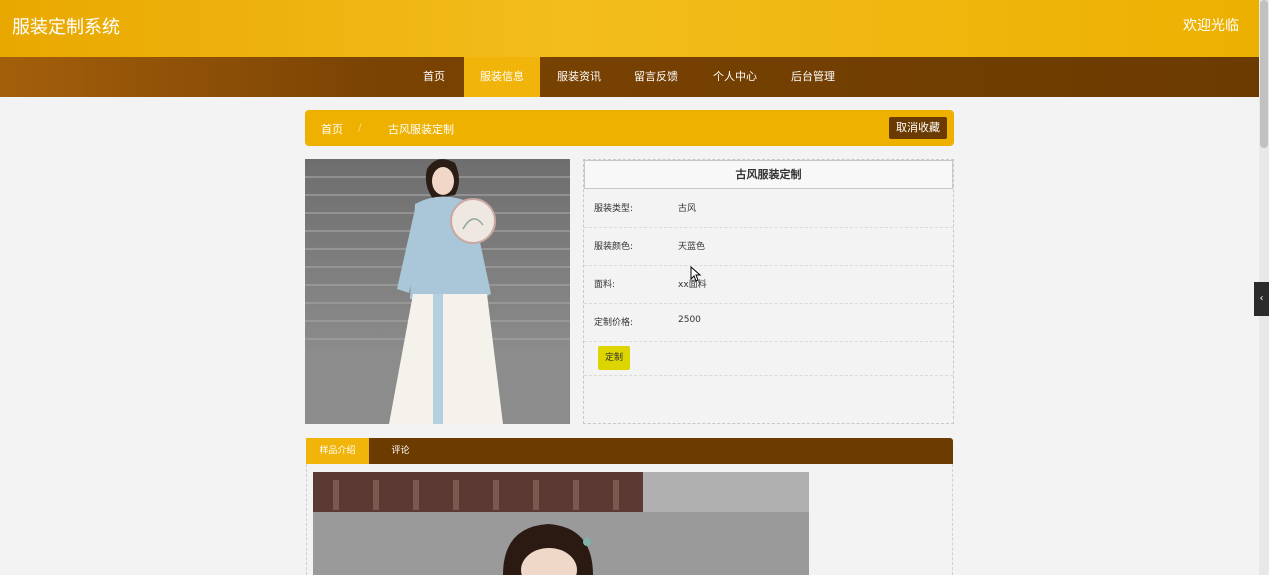 This screenshot has height=575, width=1269. Describe the element at coordinates (689, 320) in the screenshot. I see `field-value: 2500` at that location.